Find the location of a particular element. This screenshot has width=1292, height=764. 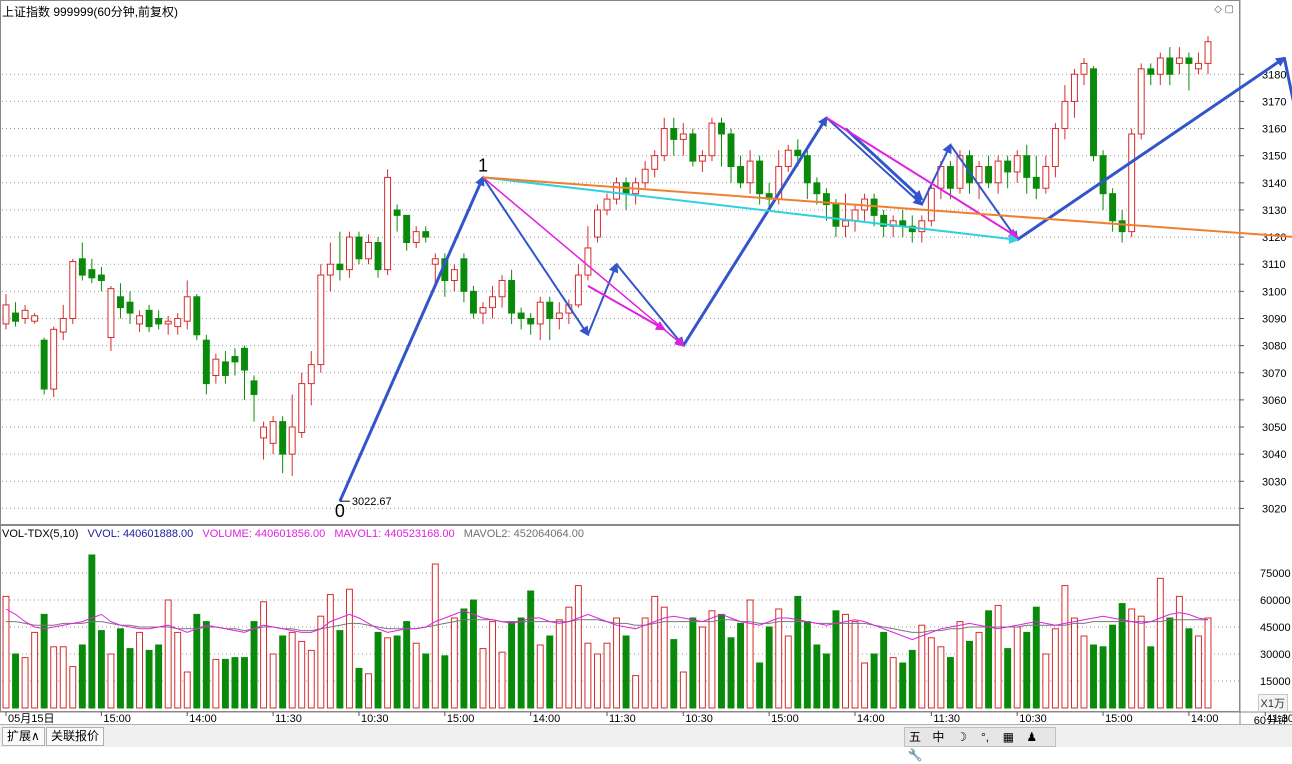

volume-tick-label: 75000 is located at coordinates (1275, 574).